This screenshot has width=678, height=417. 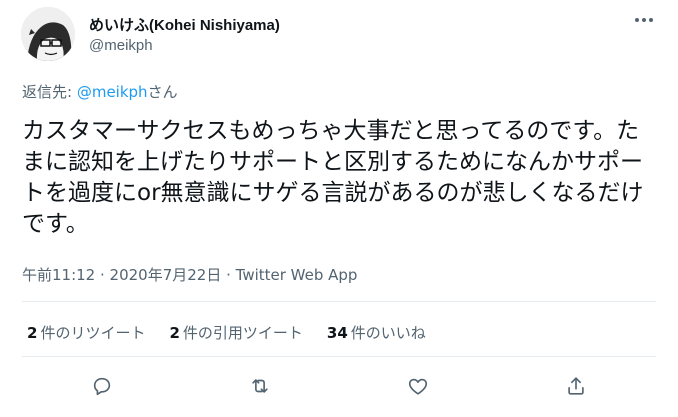 I want to click on likes-count: 34, so click(x=337, y=333).